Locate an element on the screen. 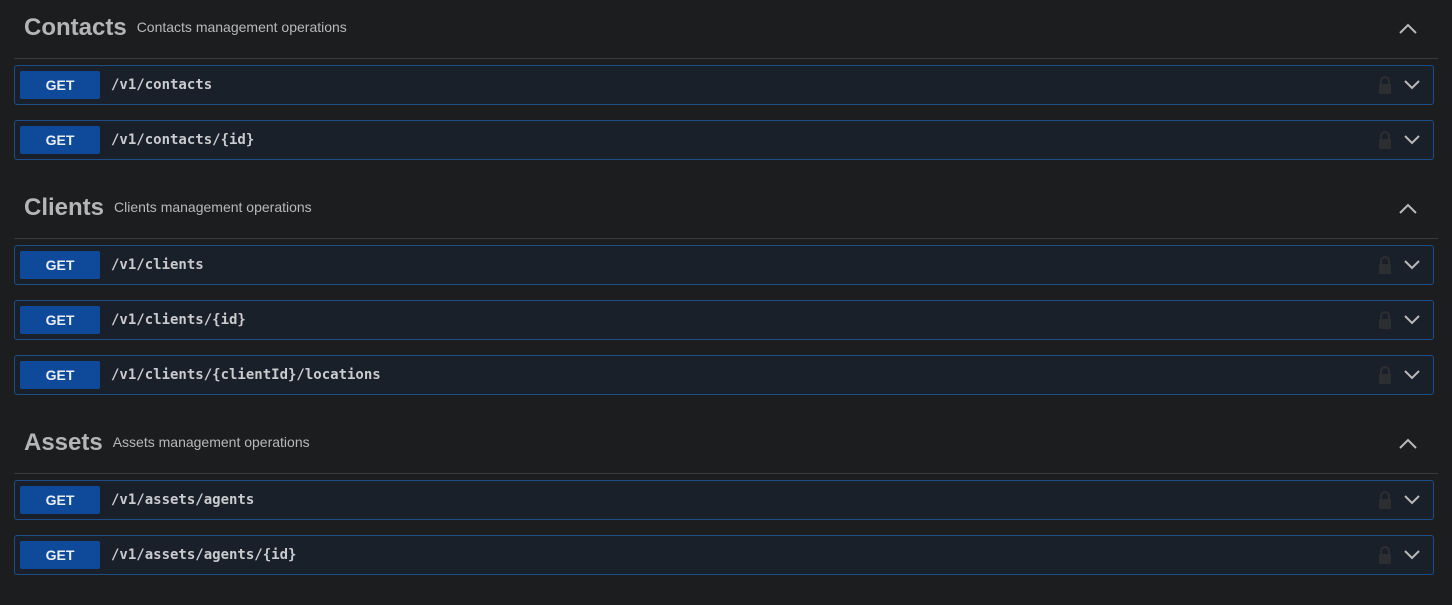 The image size is (1452, 605). section-header-clients: Clients Clients management operations is located at coordinates (726, 209).